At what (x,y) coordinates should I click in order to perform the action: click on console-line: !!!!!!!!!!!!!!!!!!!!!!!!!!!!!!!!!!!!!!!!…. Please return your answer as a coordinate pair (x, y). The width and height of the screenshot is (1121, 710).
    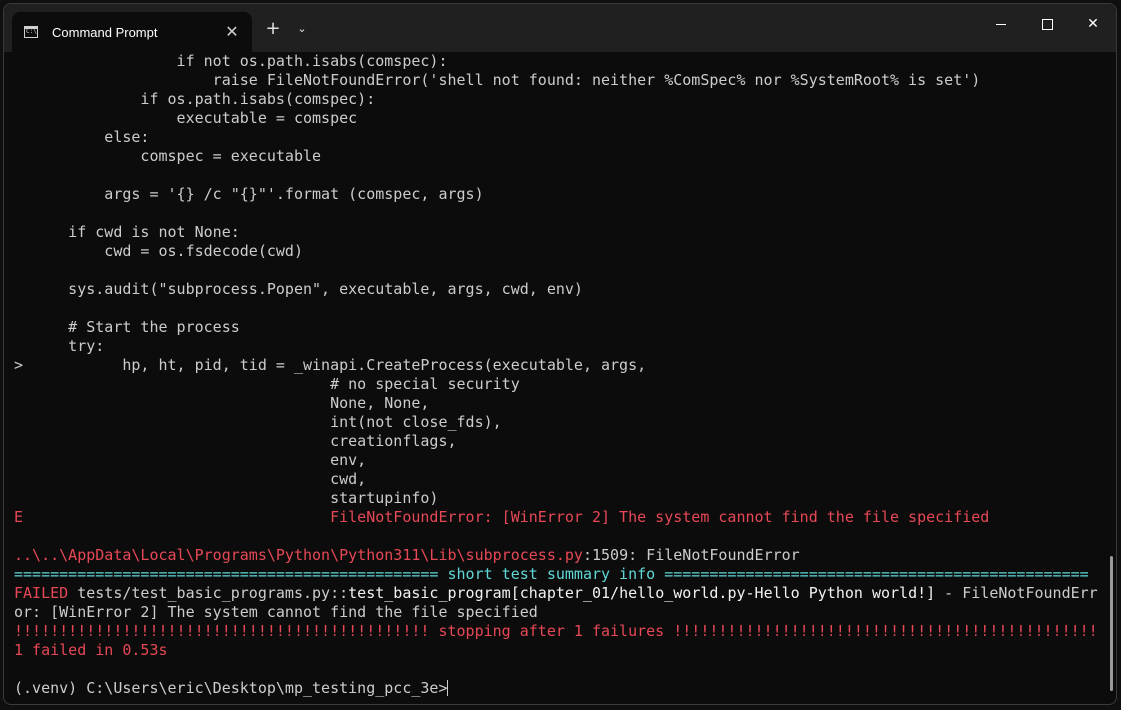
    Looking at the image, I should click on (559, 631).